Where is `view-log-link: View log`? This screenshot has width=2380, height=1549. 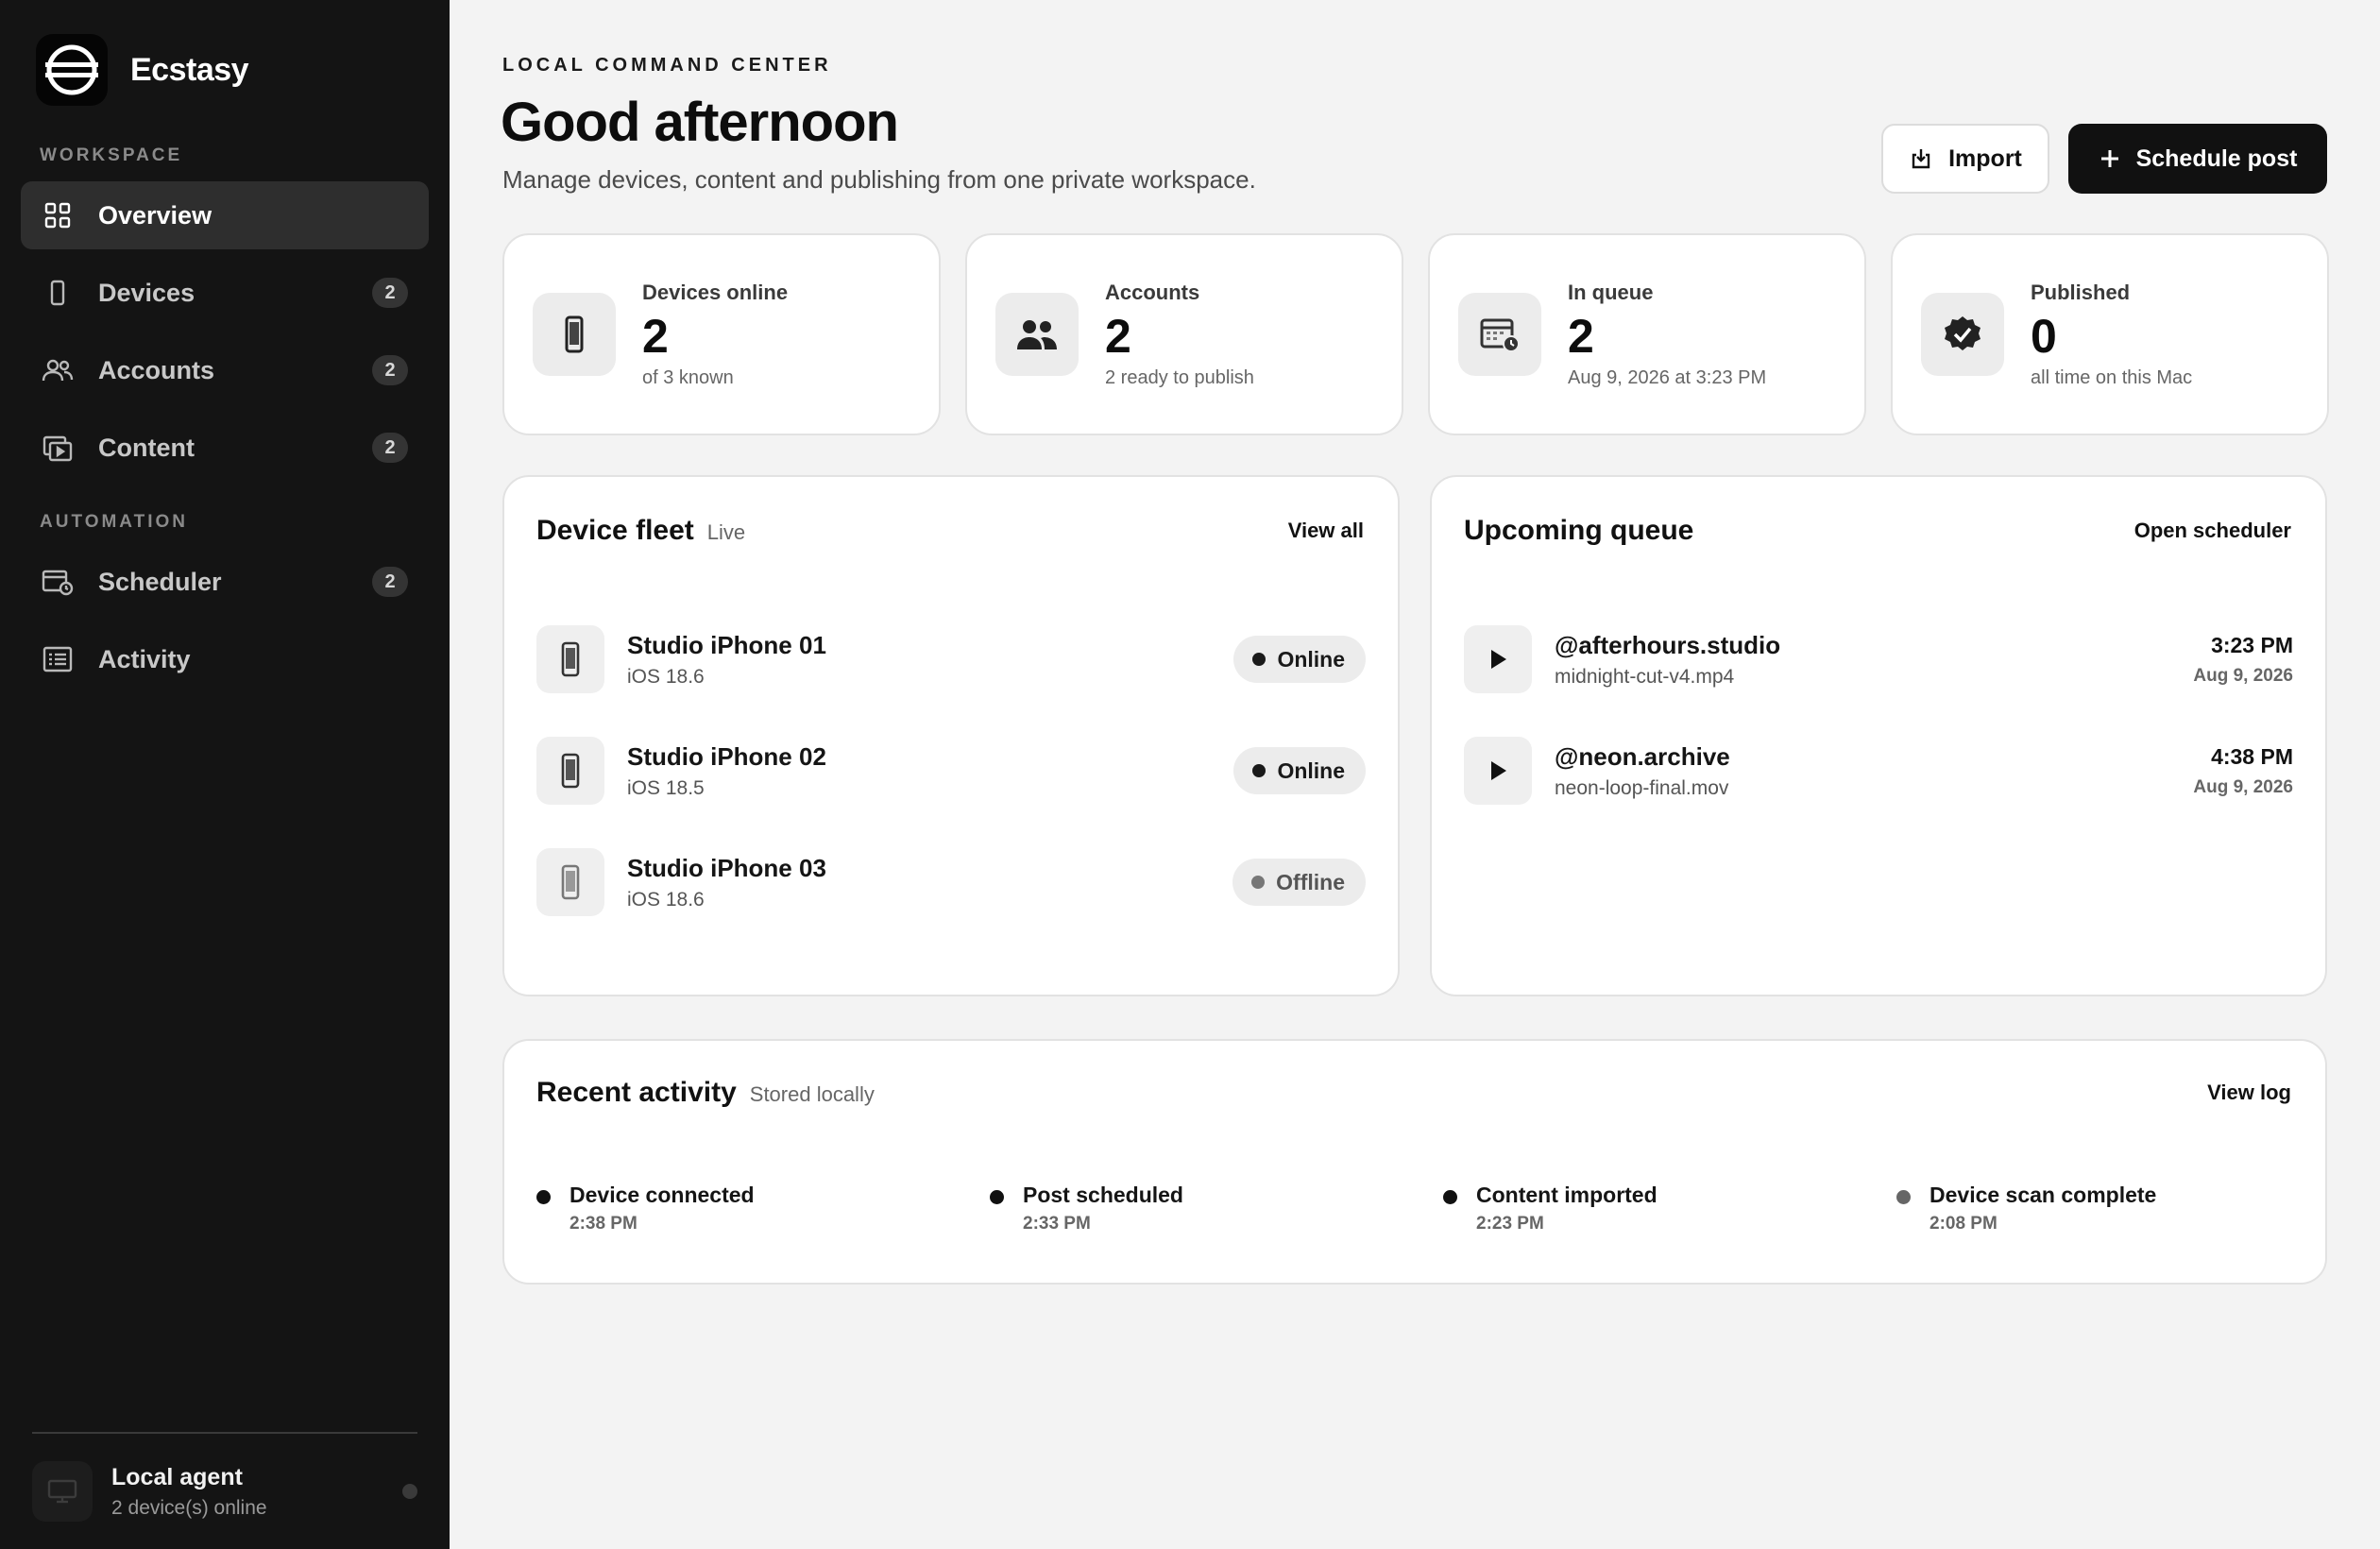 view-log-link: View log is located at coordinates (2249, 1093).